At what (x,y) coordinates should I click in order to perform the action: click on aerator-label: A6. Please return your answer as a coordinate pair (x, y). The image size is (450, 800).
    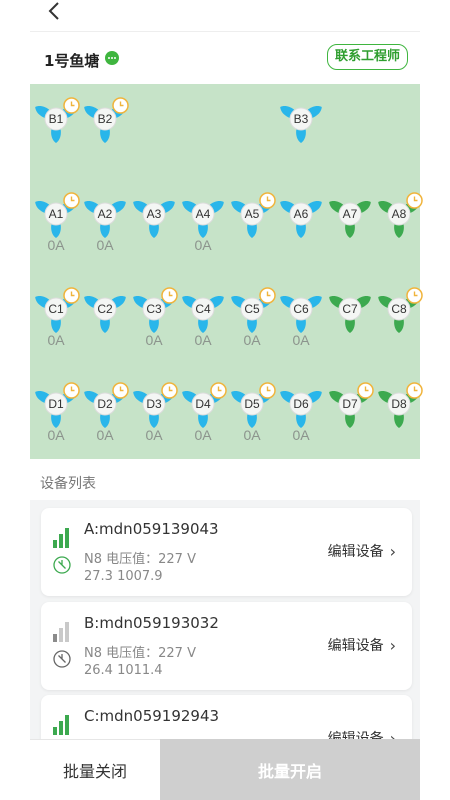
    Looking at the image, I should click on (301, 214).